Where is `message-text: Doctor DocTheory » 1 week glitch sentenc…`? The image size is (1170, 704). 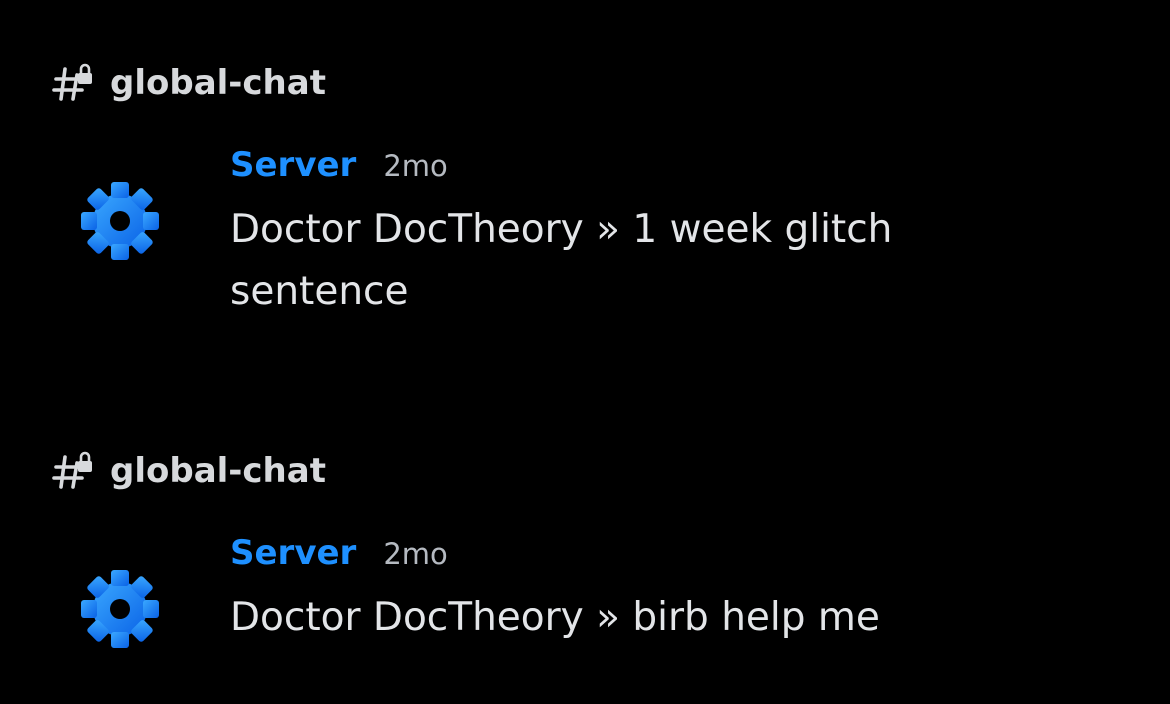 message-text: Doctor DocTheory » 1 week glitch sentenc… is located at coordinates (561, 260).